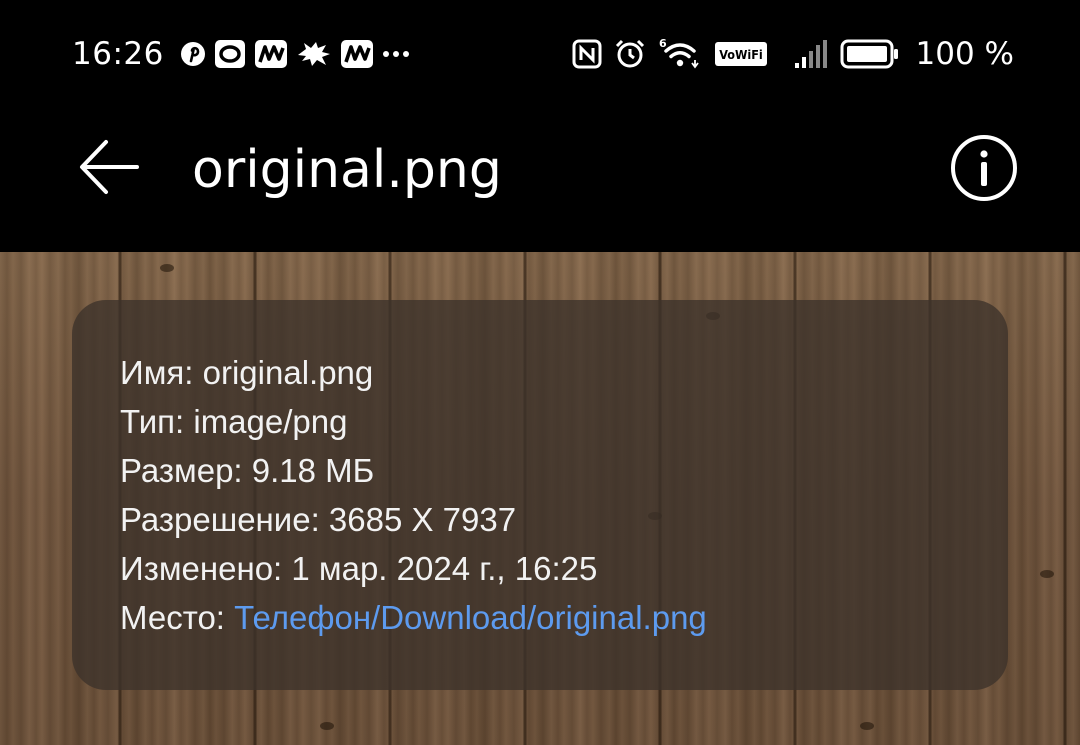 This screenshot has width=1080, height=745. Describe the element at coordinates (288, 372) in the screenshot. I see `detail-name-value: original.png` at that location.